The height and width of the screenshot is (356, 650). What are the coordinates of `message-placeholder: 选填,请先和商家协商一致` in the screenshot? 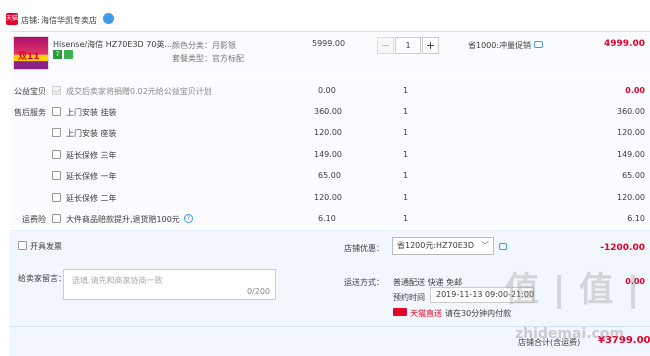 It's located at (117, 280).